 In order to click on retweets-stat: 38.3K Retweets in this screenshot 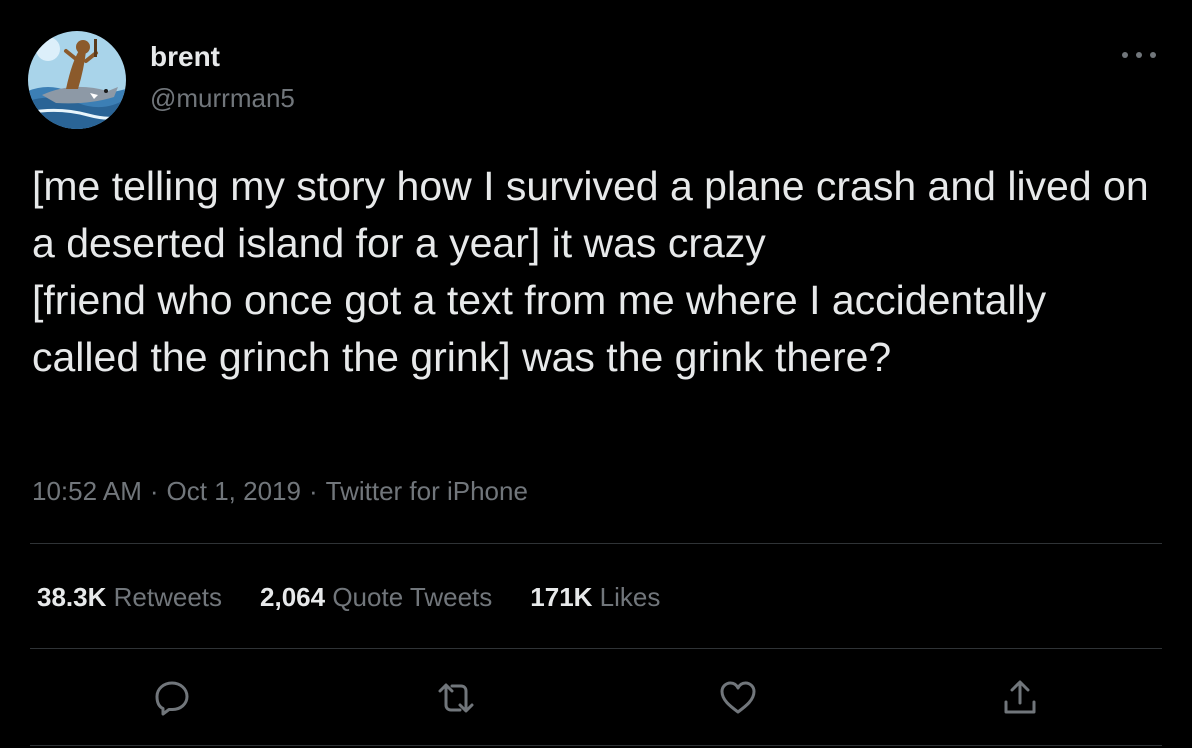, I will do `click(129, 597)`.